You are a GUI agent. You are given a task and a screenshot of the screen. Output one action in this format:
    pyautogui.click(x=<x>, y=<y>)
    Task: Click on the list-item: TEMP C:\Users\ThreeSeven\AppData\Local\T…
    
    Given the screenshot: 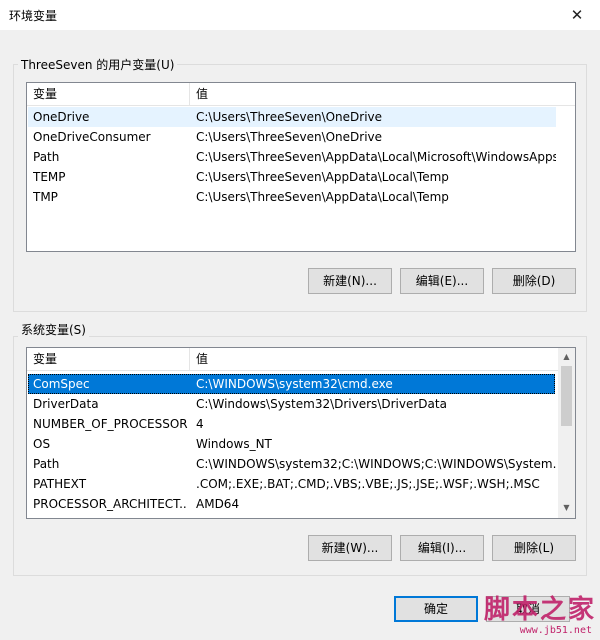 What is the action you would take?
    pyautogui.click(x=292, y=177)
    